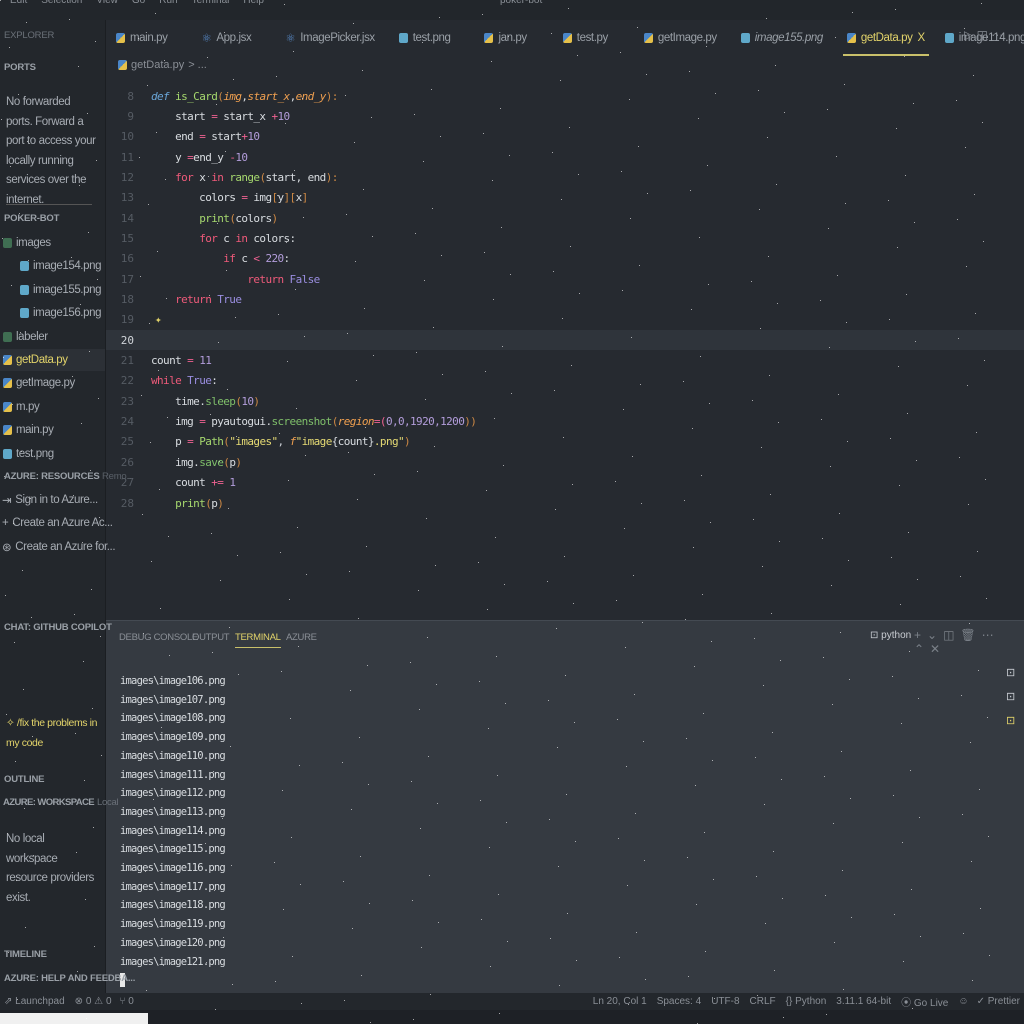  What do you see at coordinates (141, 38) in the screenshot?
I see `tab-main-py: main.py` at bounding box center [141, 38].